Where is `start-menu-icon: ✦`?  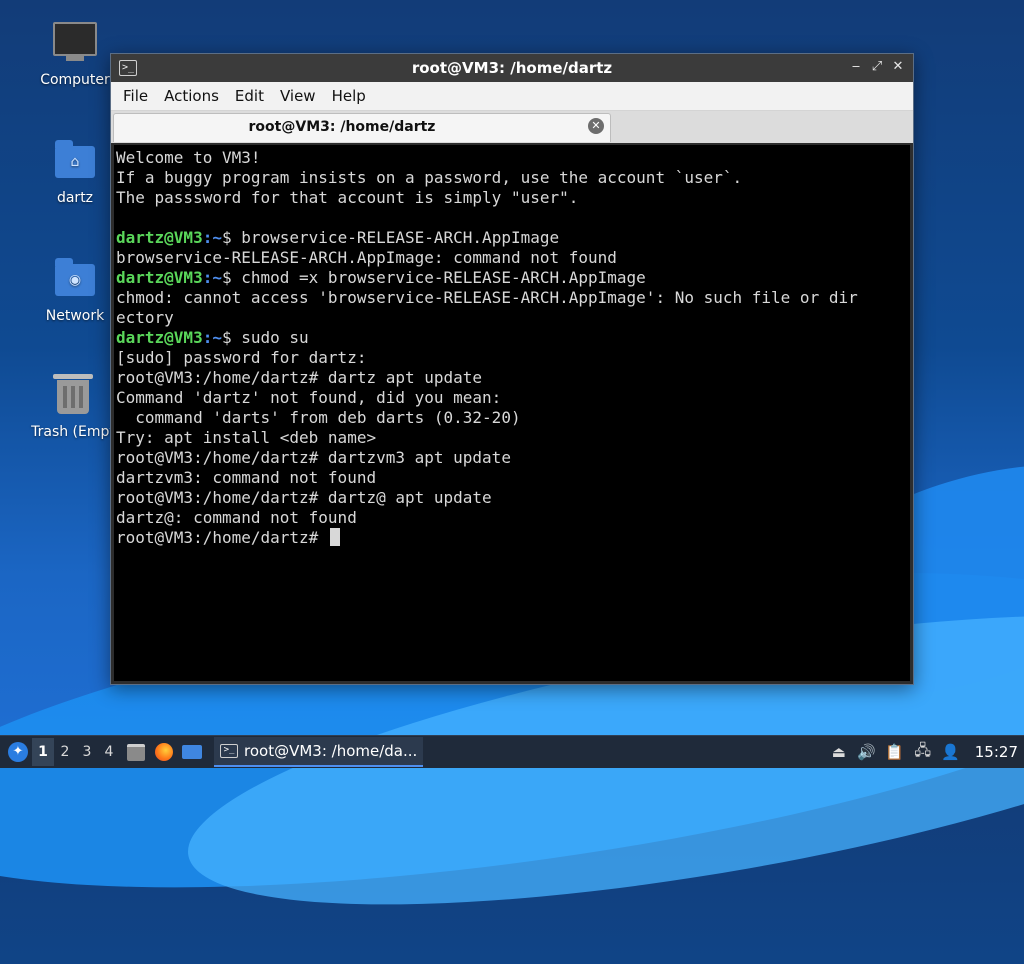 start-menu-icon: ✦ is located at coordinates (18, 752).